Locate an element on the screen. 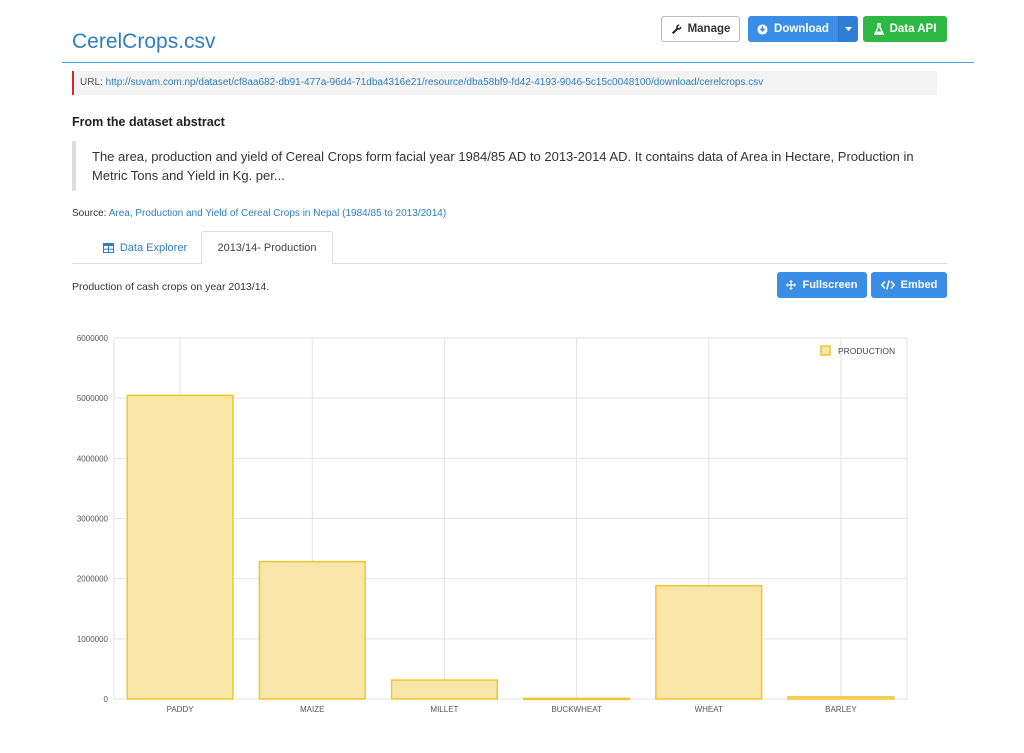 The height and width of the screenshot is (753, 1024). x-tick-label: BARLEY is located at coordinates (841, 709).